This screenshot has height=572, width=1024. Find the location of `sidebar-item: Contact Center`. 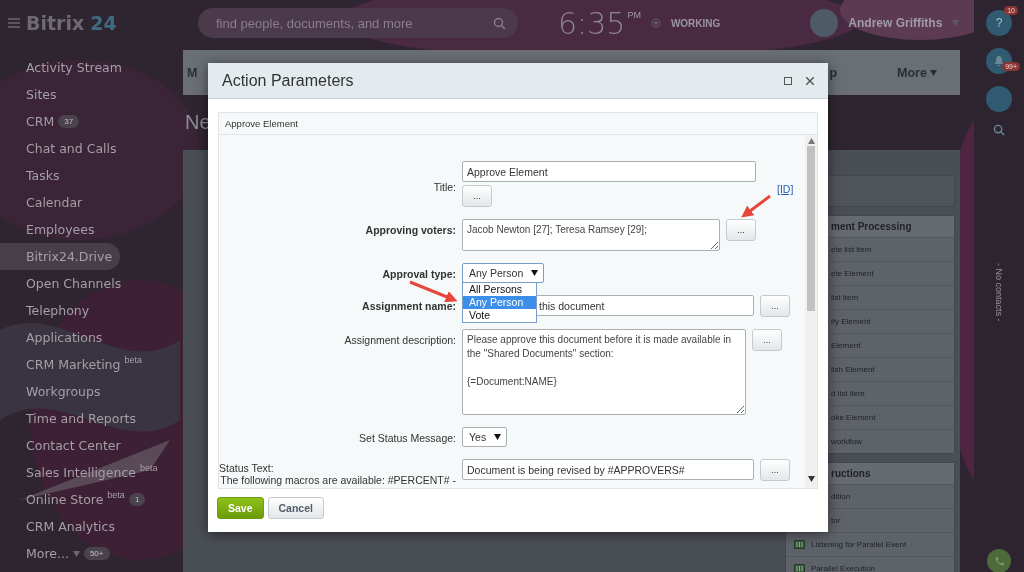

sidebar-item: Contact Center is located at coordinates (64, 445).